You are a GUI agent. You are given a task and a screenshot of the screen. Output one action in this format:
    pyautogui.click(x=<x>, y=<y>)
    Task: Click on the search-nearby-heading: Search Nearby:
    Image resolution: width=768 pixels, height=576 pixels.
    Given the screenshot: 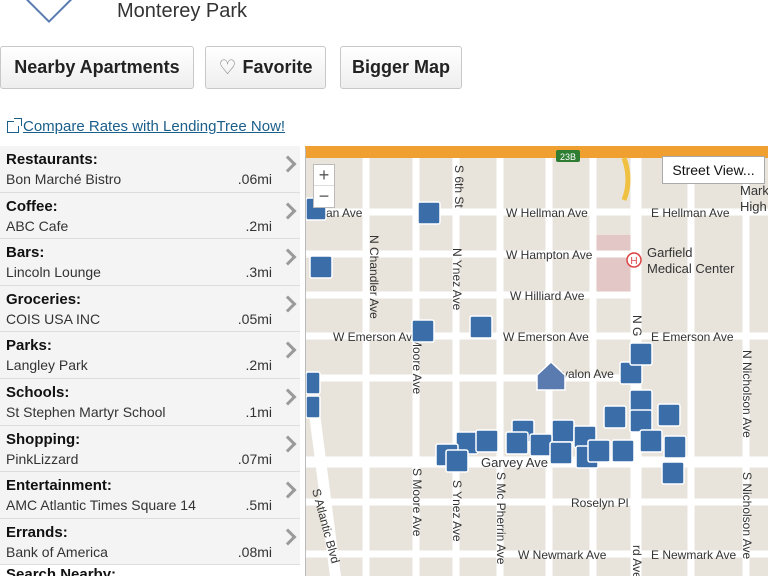 What is the action you would take?
    pyautogui.click(x=61, y=571)
    